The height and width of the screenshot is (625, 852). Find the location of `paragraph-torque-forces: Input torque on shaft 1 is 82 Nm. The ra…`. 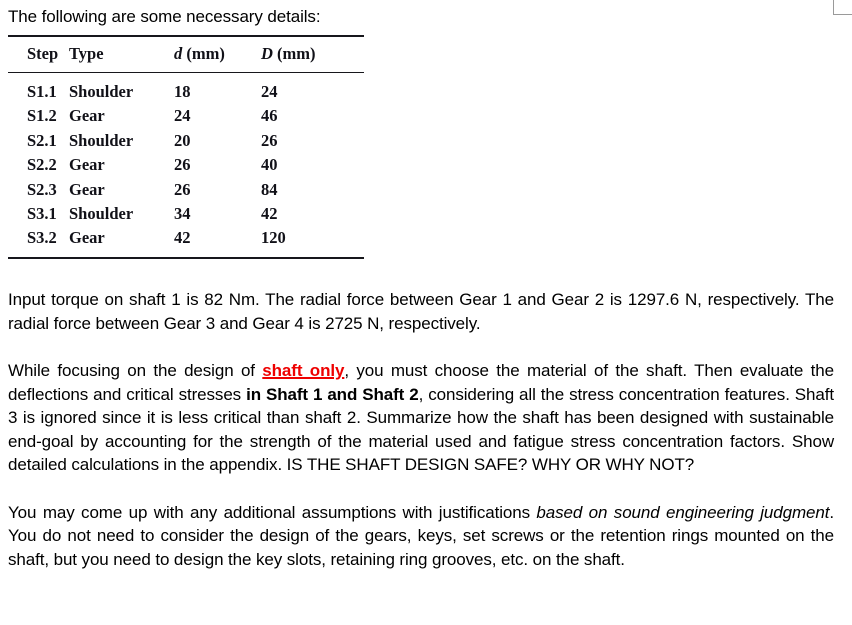

paragraph-torque-forces: Input torque on shaft 1 is 82 Nm. The ra… is located at coordinates (421, 311).